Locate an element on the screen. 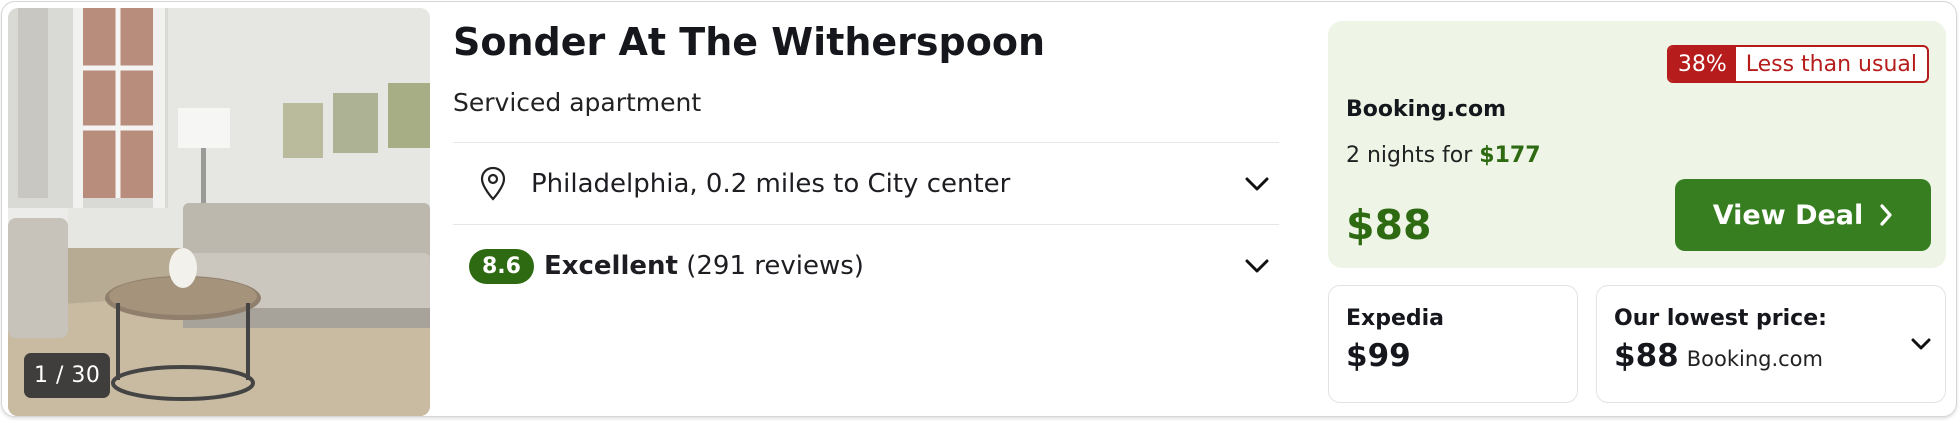 Image resolution: width=1960 pixels, height=422 pixels. location-pin-icon is located at coordinates (493, 184).